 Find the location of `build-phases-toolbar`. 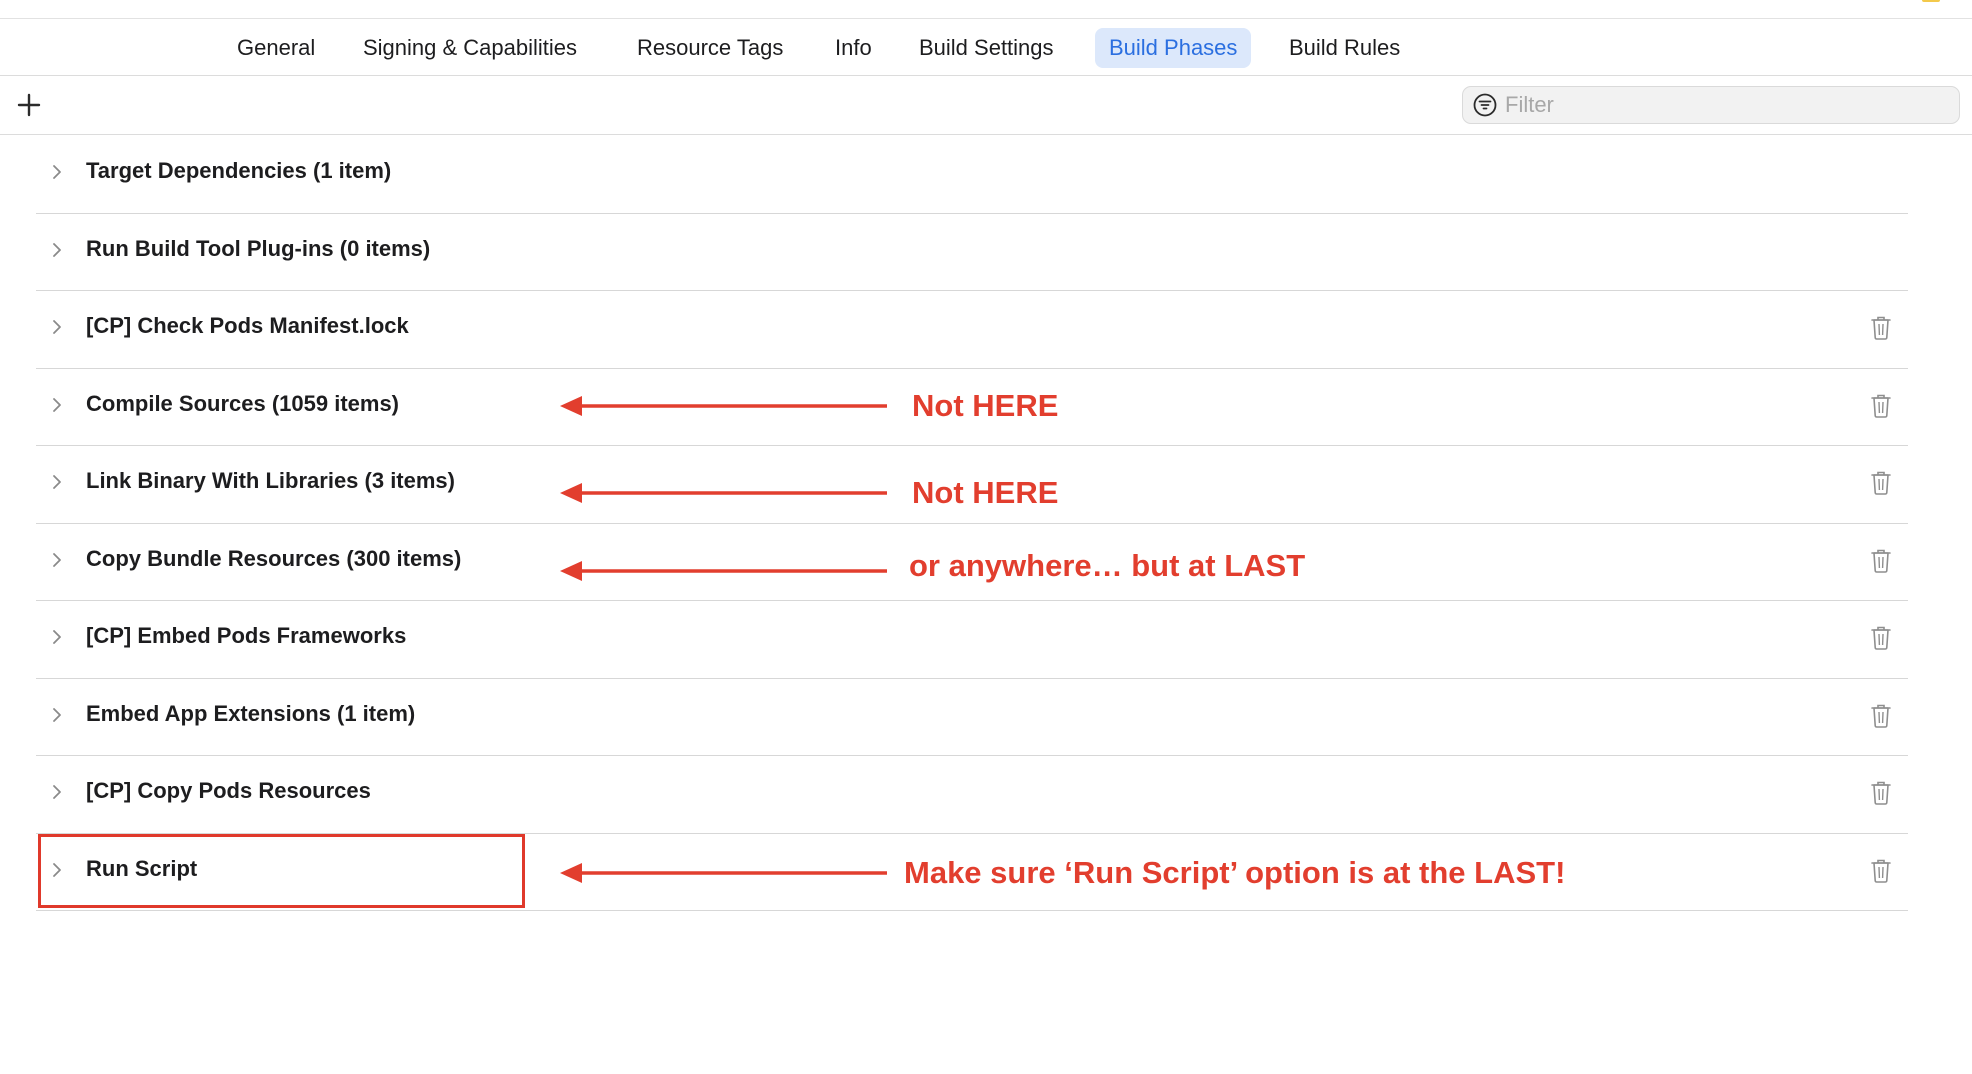

build-phases-toolbar is located at coordinates (986, 105).